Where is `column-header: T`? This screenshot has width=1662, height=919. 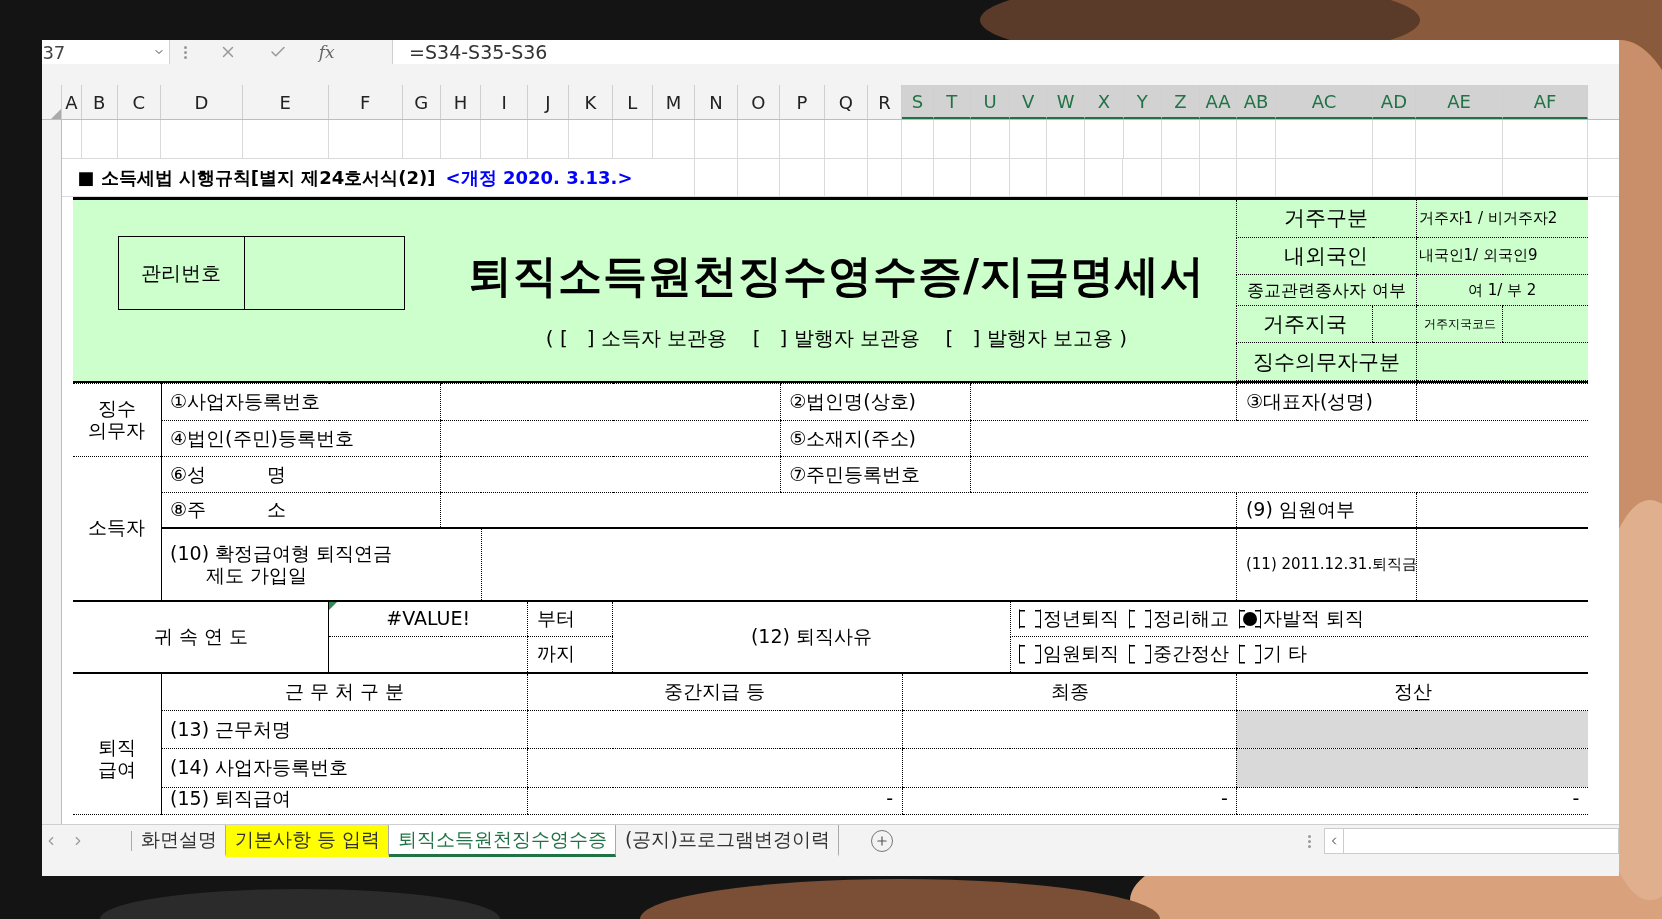 column-header: T is located at coordinates (952, 102).